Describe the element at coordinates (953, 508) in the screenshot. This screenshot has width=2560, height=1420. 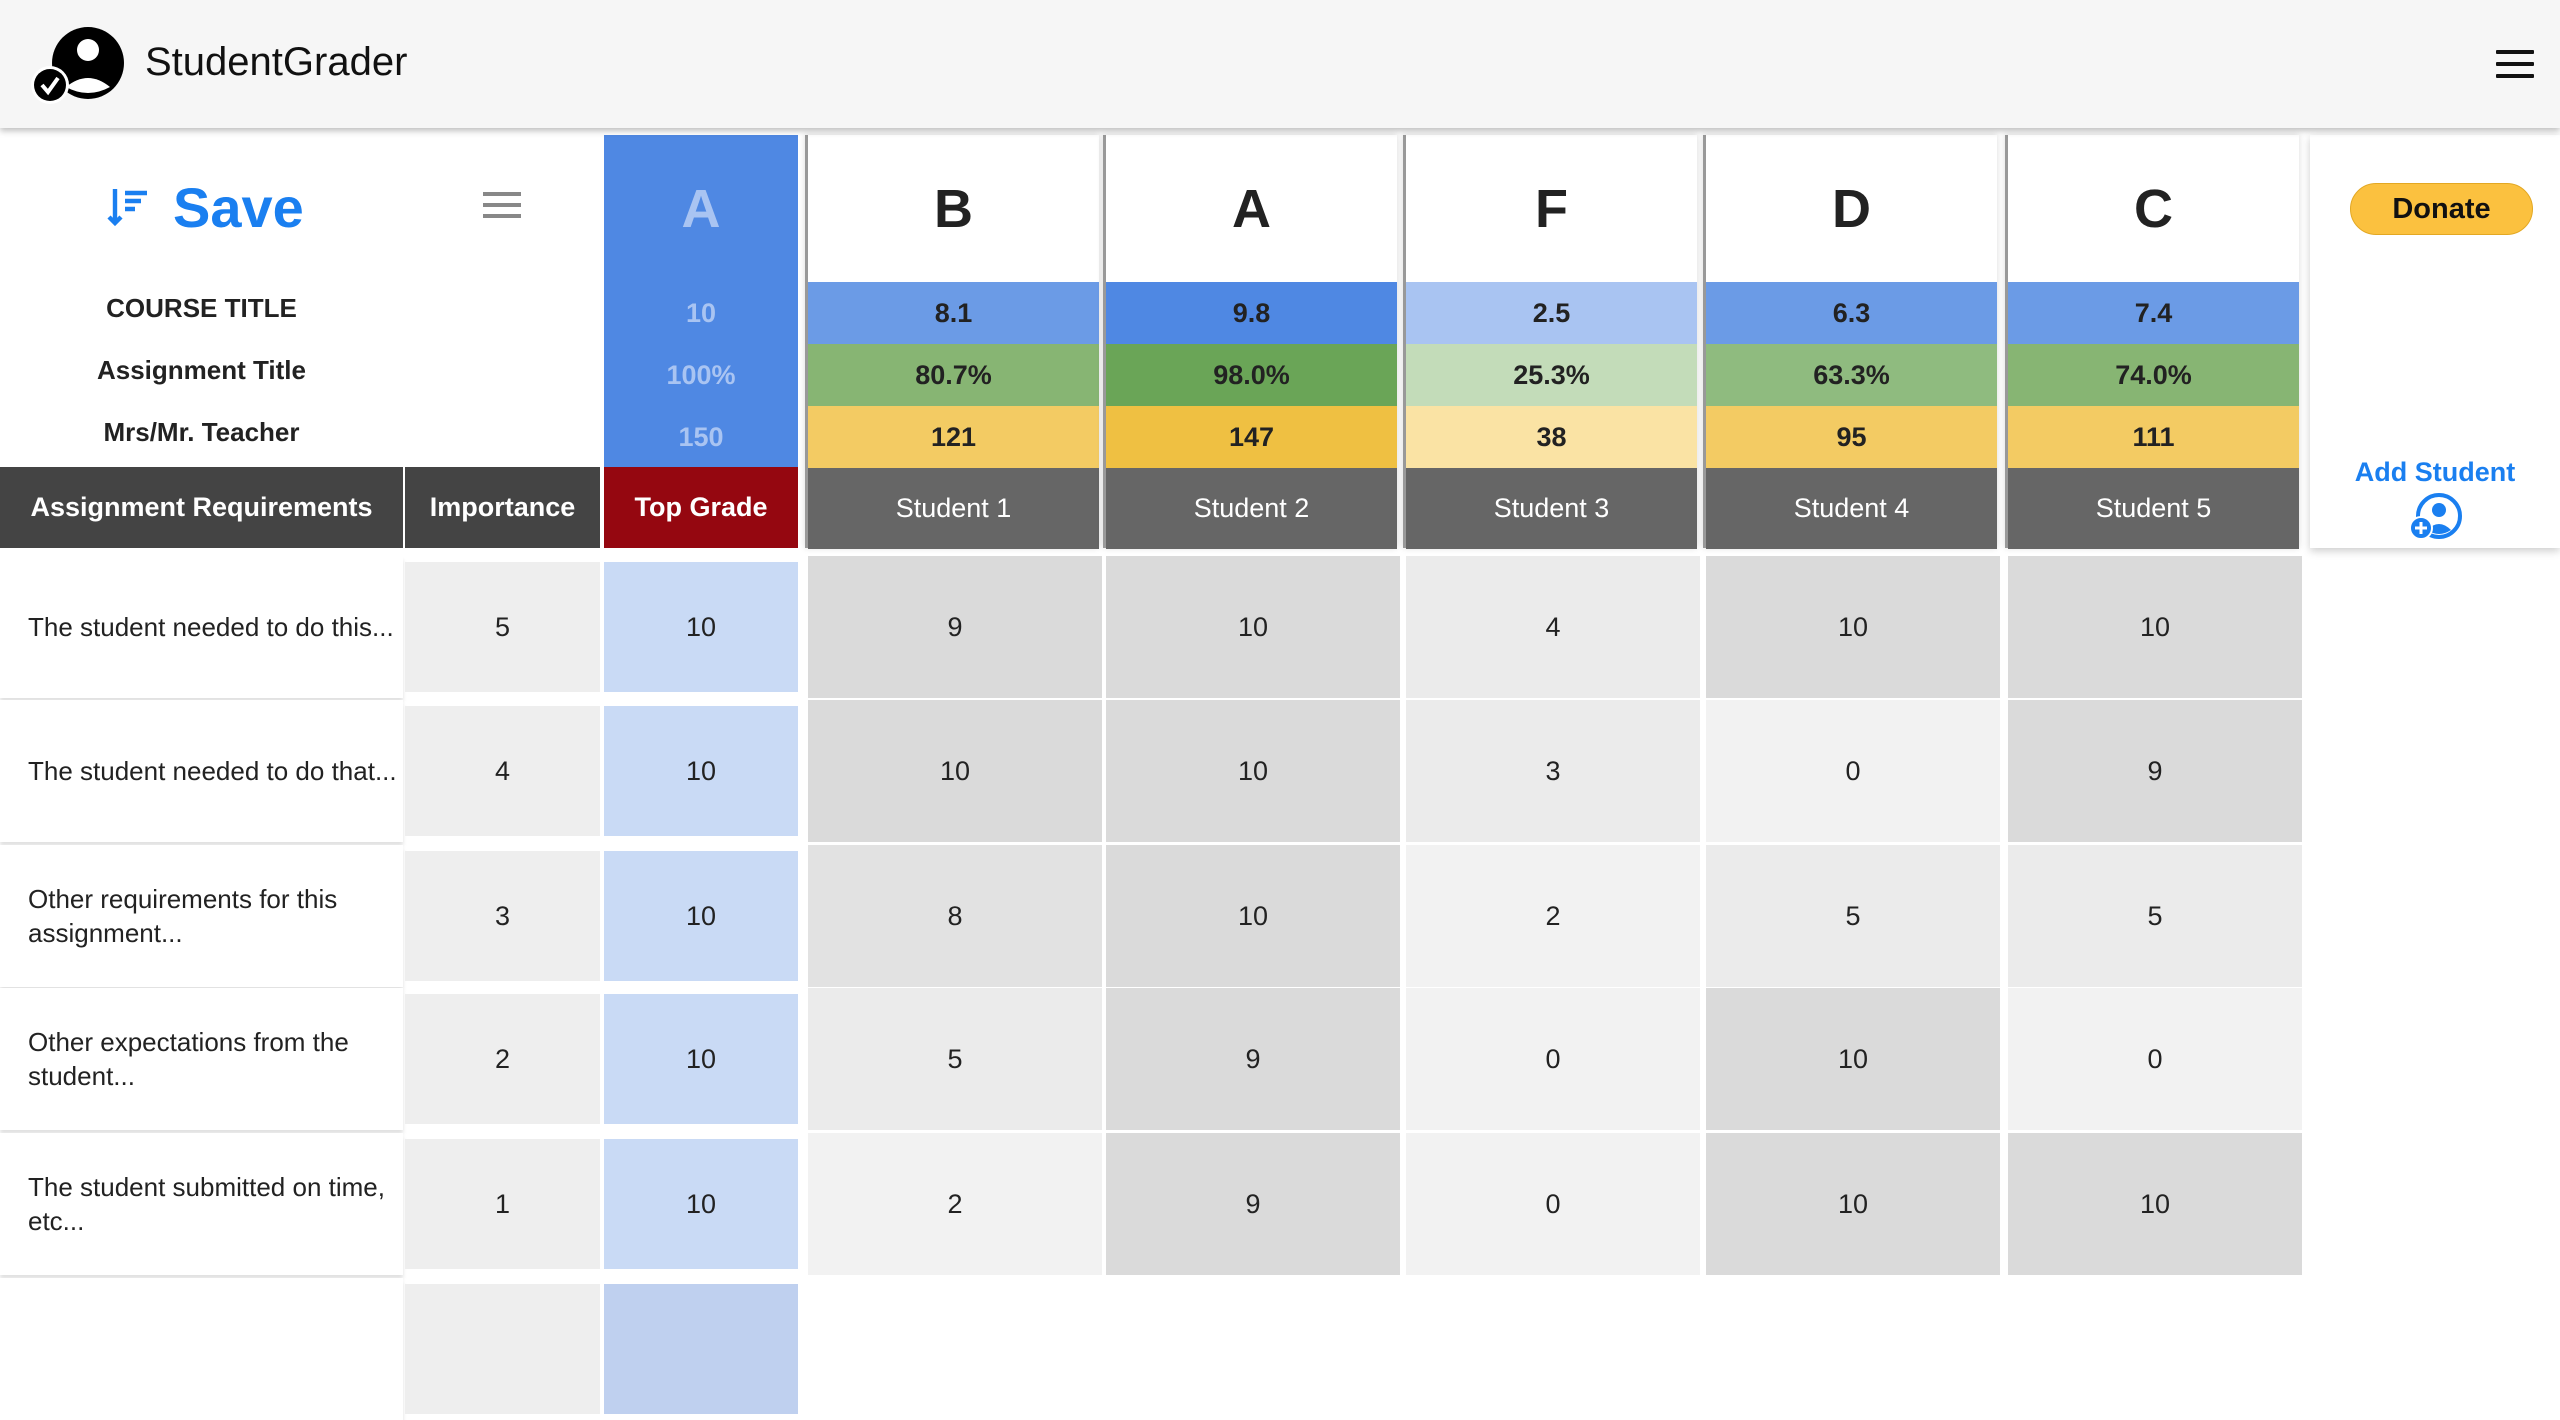
I see `student-name: Student 1` at that location.